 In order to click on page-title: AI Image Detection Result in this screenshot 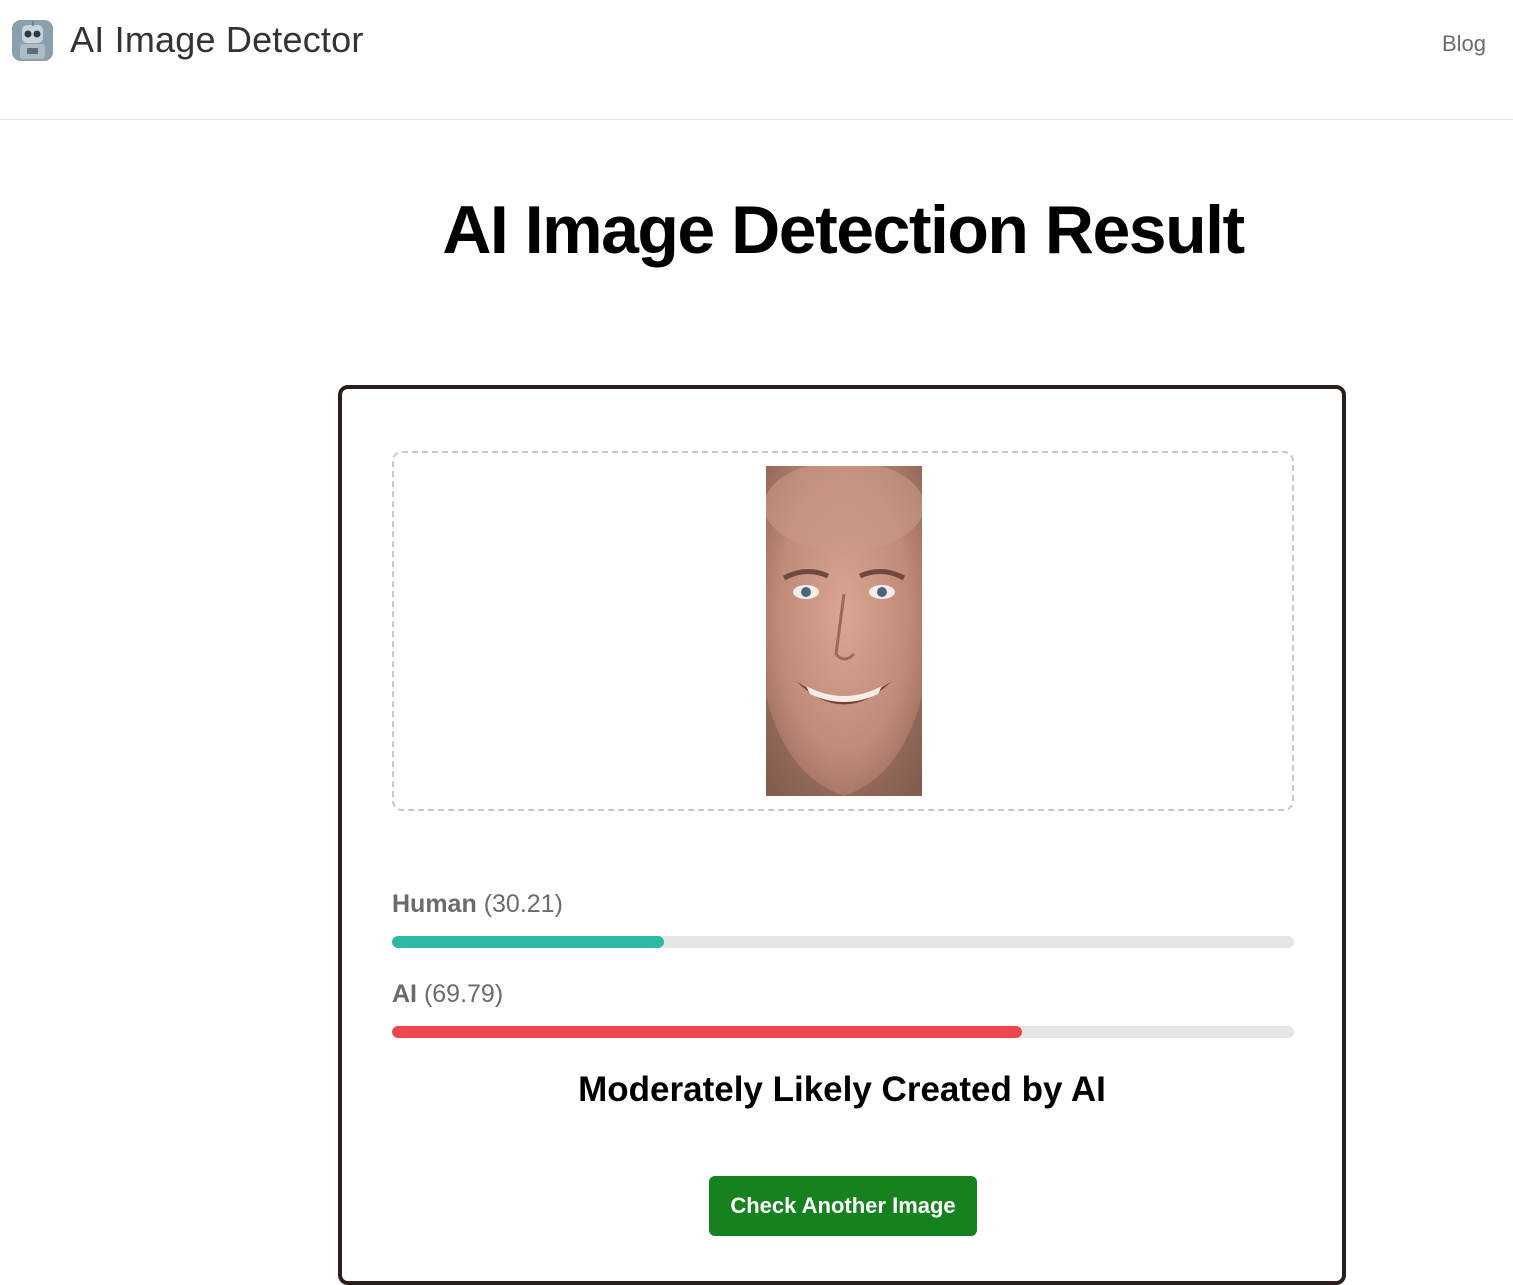, I will do `click(843, 230)`.